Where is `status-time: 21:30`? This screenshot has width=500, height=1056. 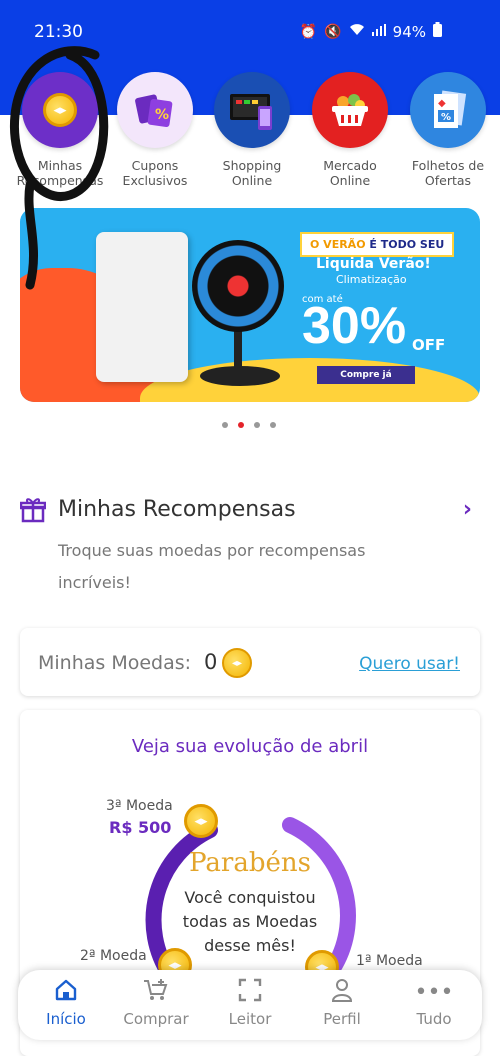 status-time: 21:30 is located at coordinates (58, 32).